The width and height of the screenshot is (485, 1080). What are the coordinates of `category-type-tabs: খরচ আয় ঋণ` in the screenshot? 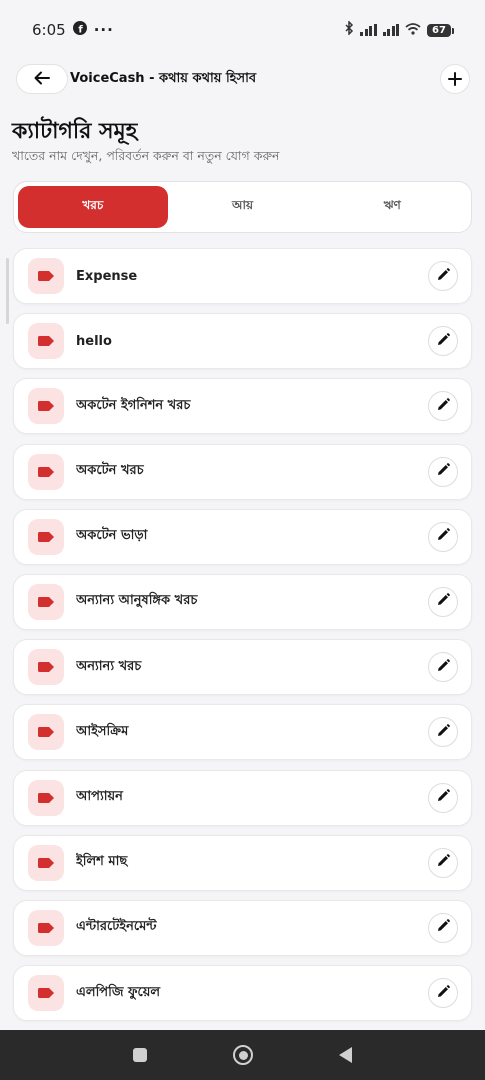 It's located at (242, 207).